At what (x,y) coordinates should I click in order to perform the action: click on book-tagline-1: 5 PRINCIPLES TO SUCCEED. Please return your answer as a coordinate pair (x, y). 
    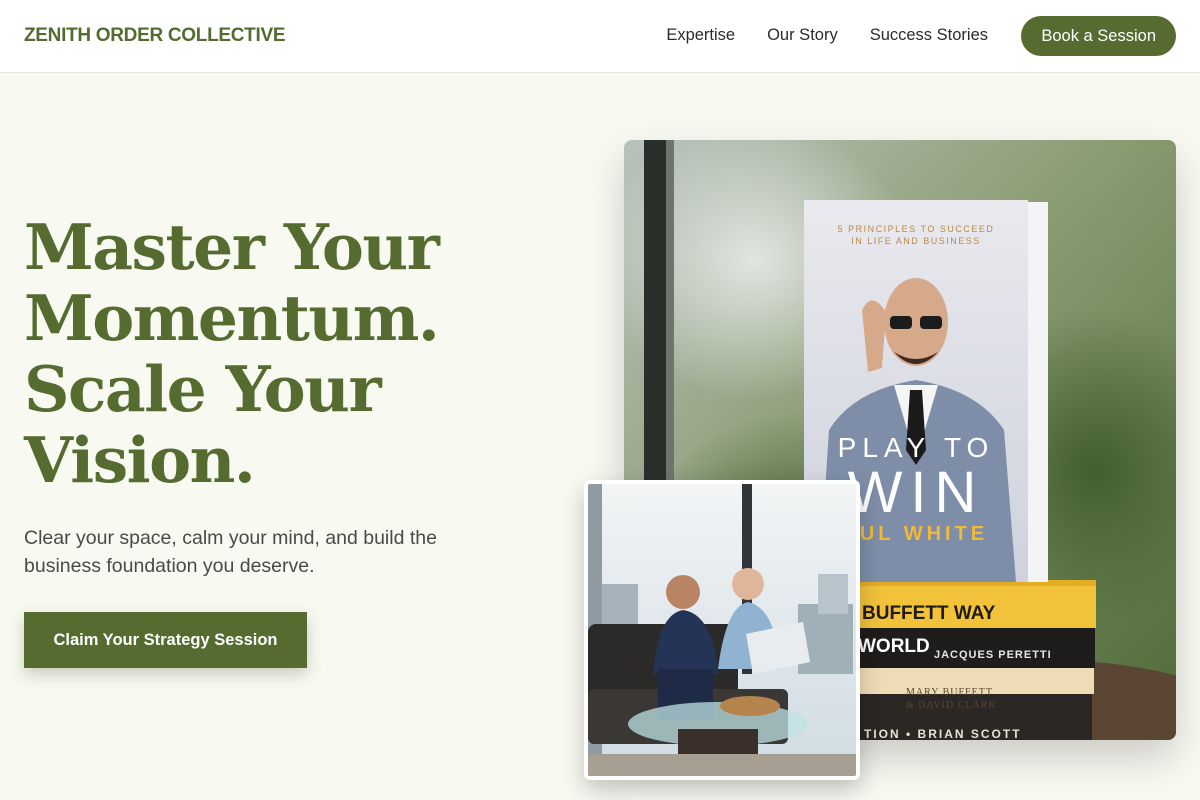
    Looking at the image, I should click on (916, 229).